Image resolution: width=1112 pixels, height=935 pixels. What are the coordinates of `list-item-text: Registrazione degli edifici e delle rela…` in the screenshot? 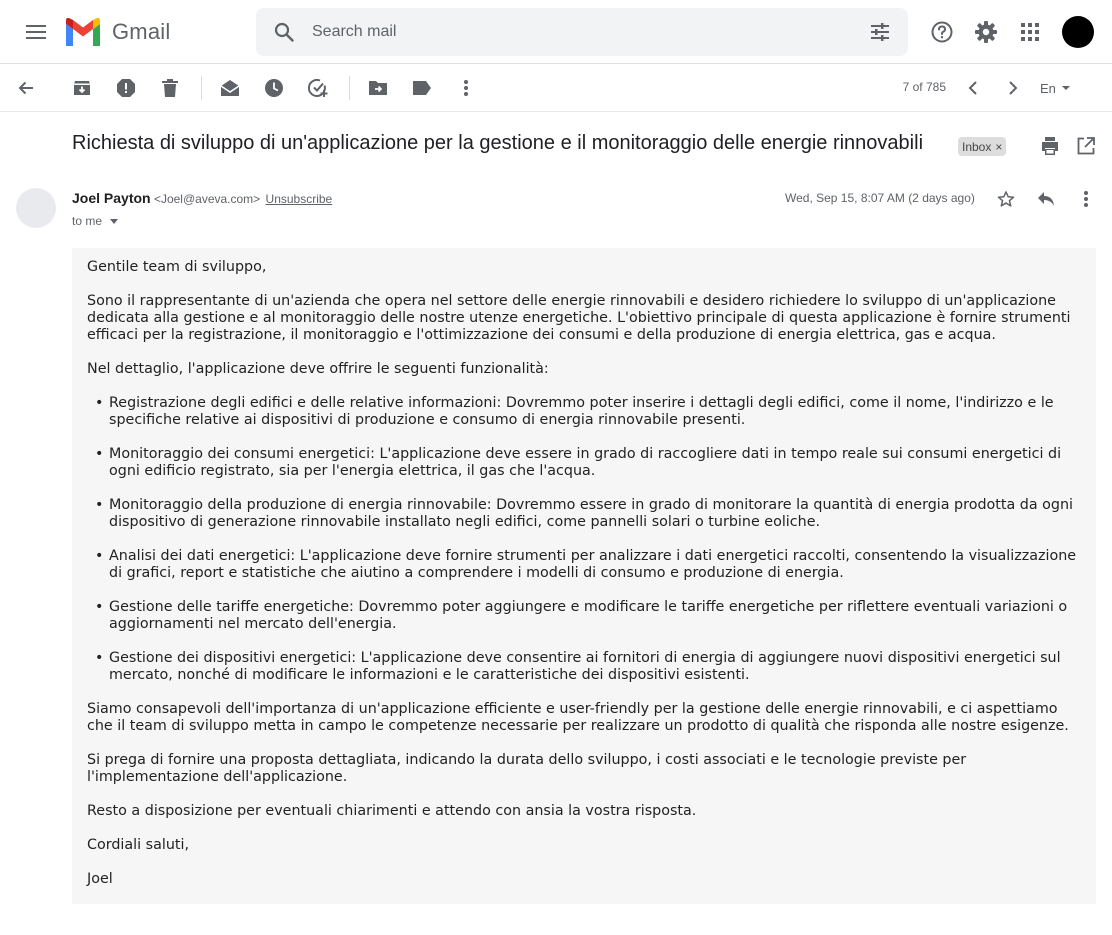 It's located at (581, 411).